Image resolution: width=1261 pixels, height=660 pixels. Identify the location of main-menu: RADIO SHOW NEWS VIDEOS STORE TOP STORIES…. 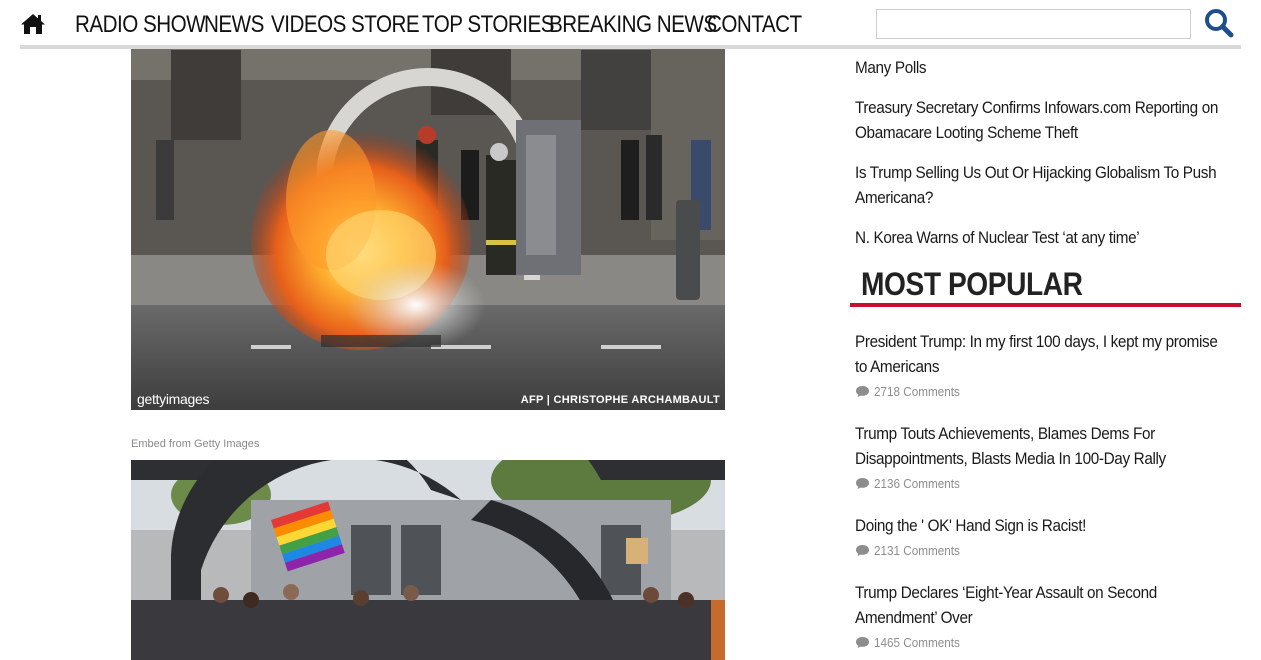
(438, 24).